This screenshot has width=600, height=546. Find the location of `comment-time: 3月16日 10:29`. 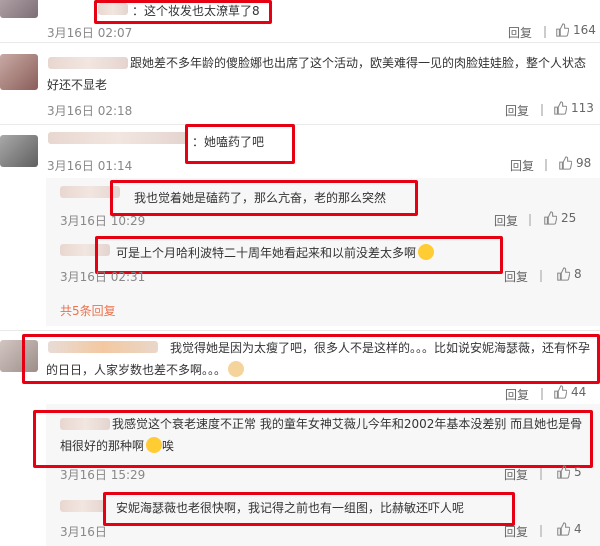

comment-time: 3月16日 10:29 is located at coordinates (103, 221).